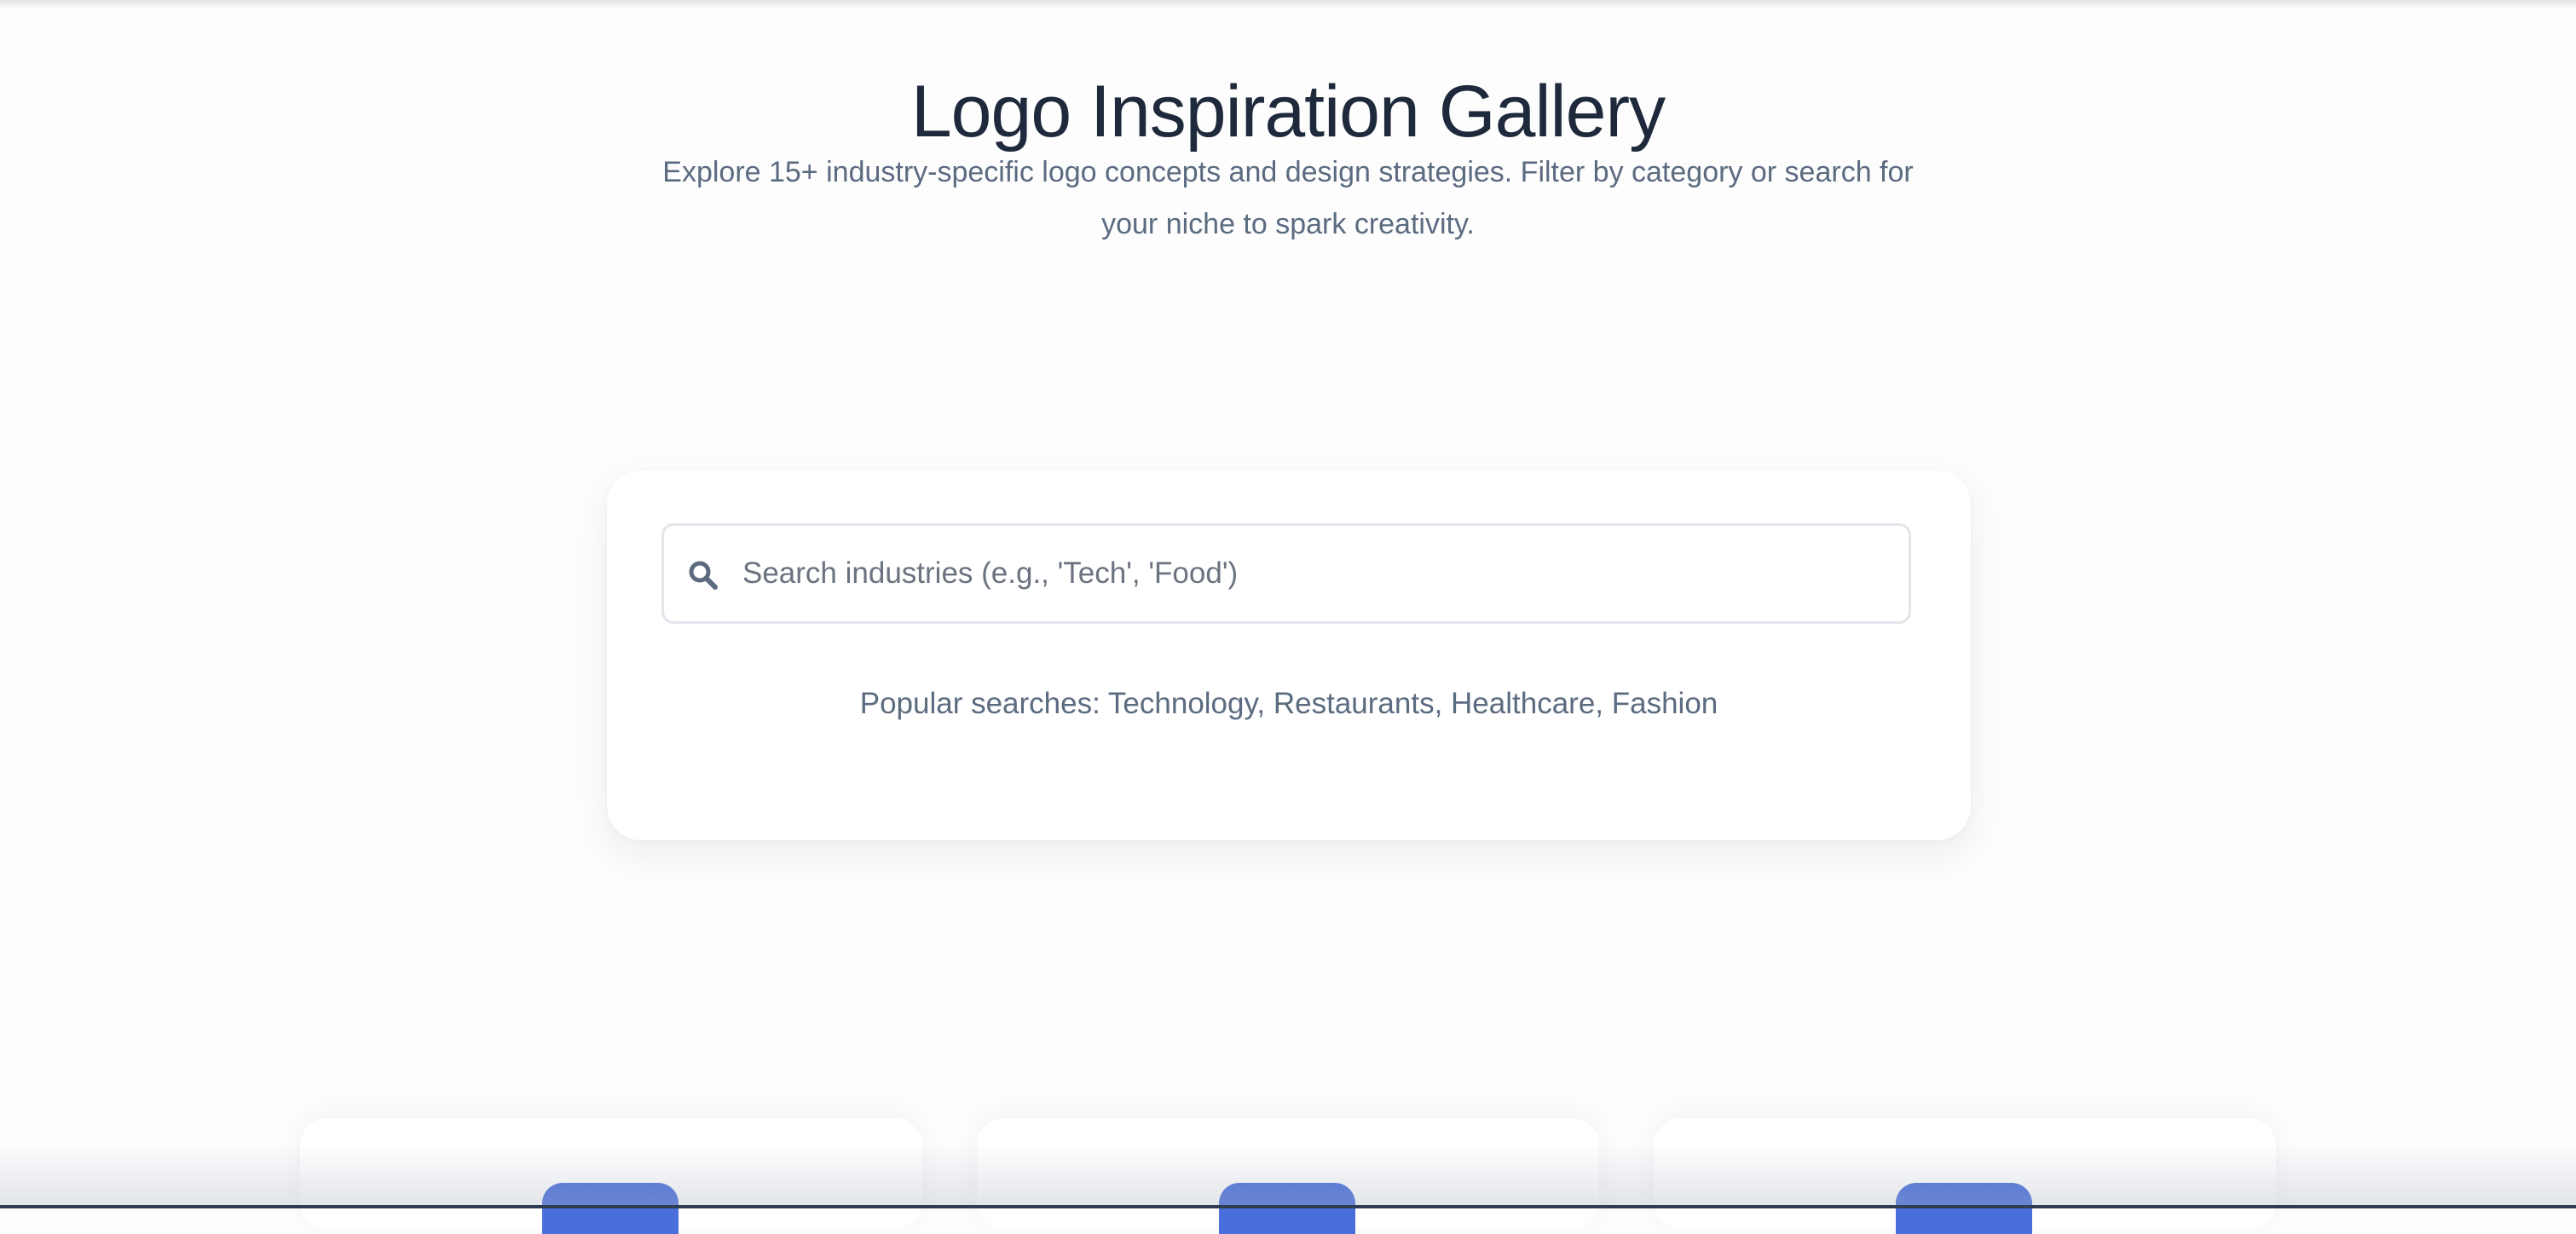 This screenshot has width=2576, height=1234. What do you see at coordinates (1523, 703) in the screenshot?
I see `popular-search-healthcare: Healthcare` at bounding box center [1523, 703].